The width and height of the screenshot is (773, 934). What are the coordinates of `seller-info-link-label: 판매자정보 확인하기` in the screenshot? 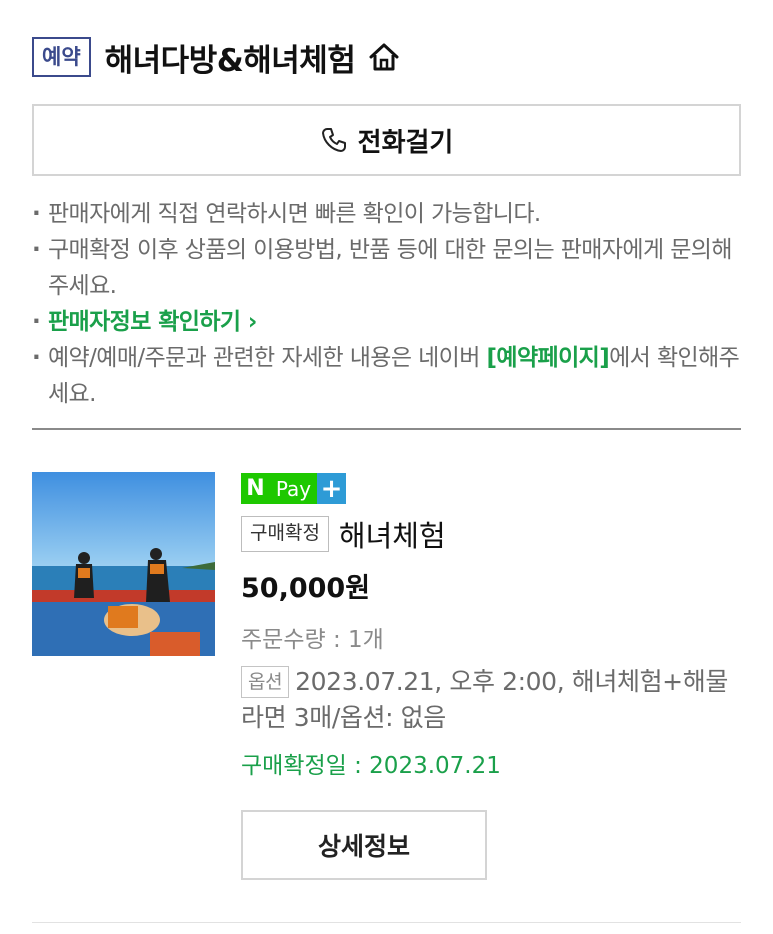 It's located at (144, 322).